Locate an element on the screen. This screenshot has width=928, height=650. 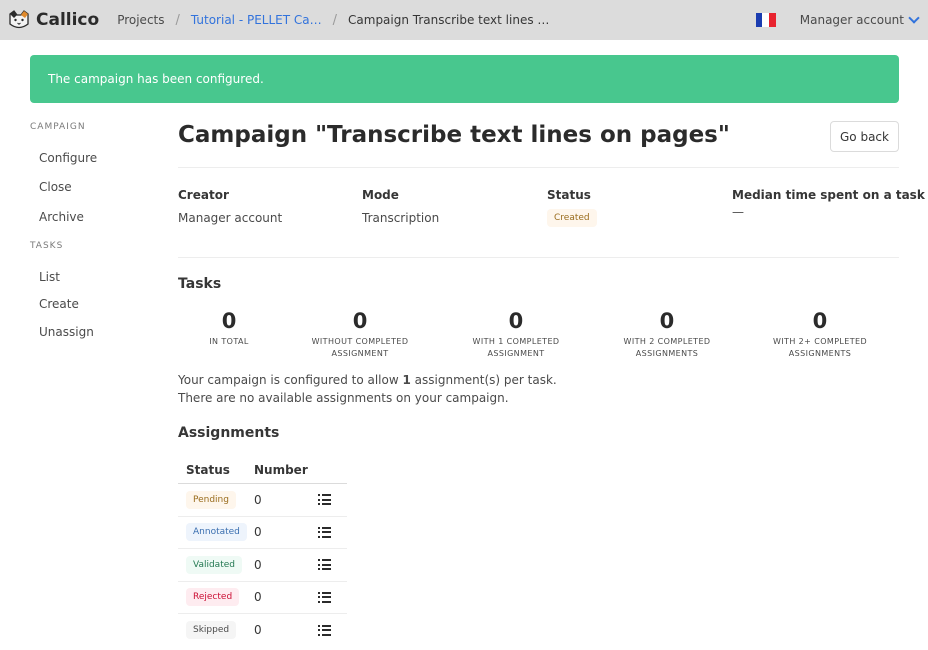
mode-label: Mode is located at coordinates (380, 195).